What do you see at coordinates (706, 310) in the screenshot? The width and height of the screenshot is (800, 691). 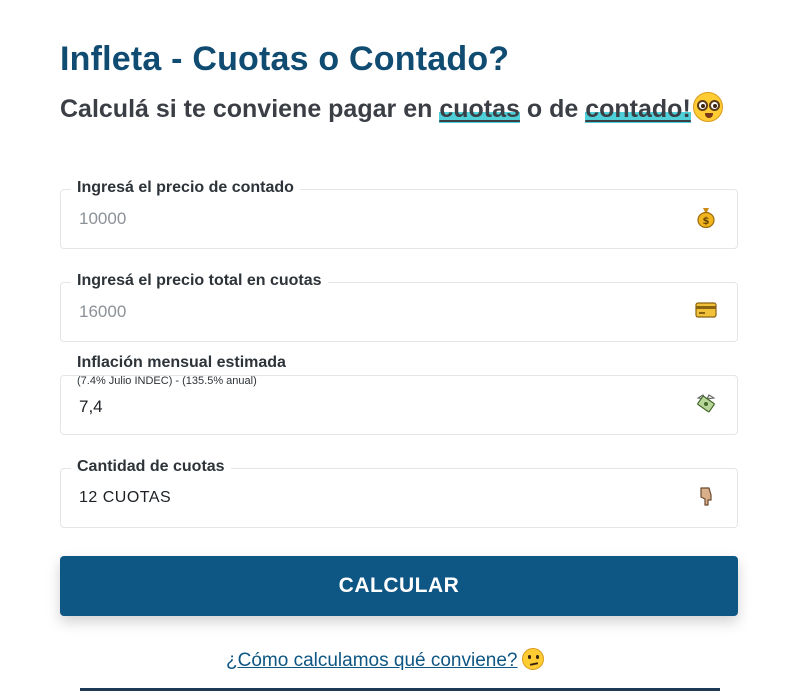 I see `credit-card-icon` at bounding box center [706, 310].